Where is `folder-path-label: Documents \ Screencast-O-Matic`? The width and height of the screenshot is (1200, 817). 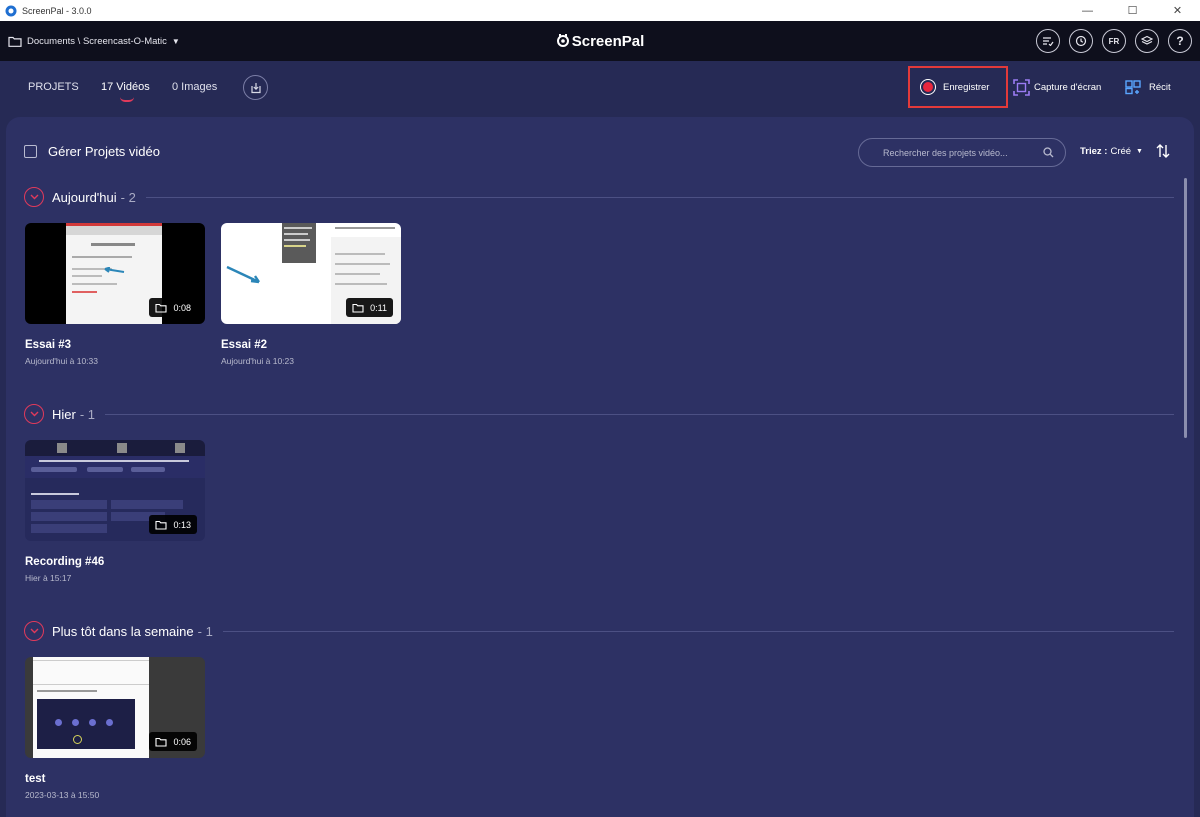
folder-path-label: Documents \ Screencast-O-Matic is located at coordinates (97, 41).